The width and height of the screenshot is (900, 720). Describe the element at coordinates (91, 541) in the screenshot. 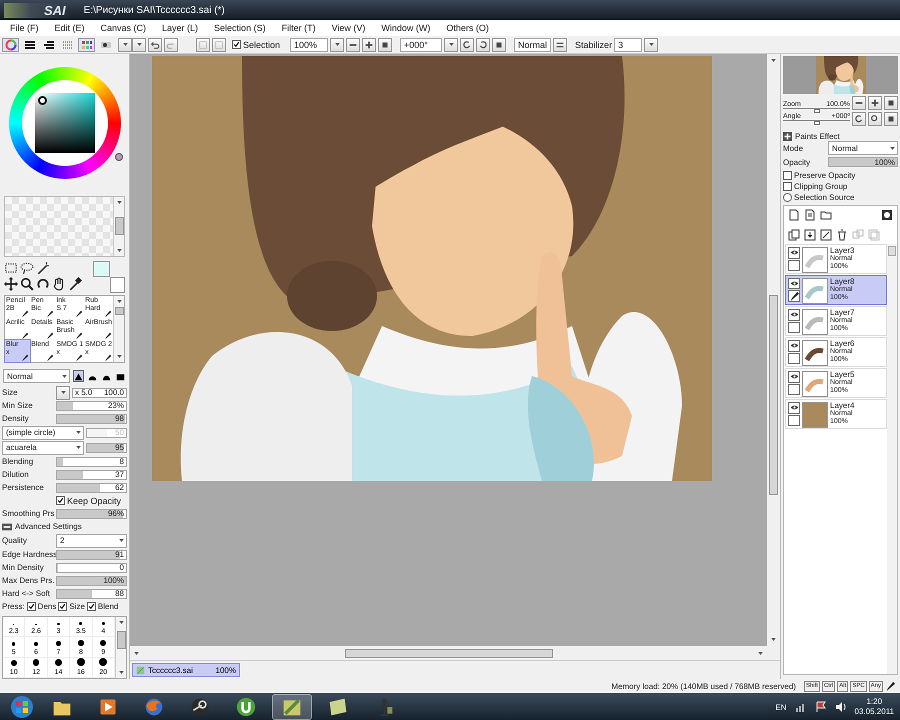

I see `quality-dropdown: 2` at that location.